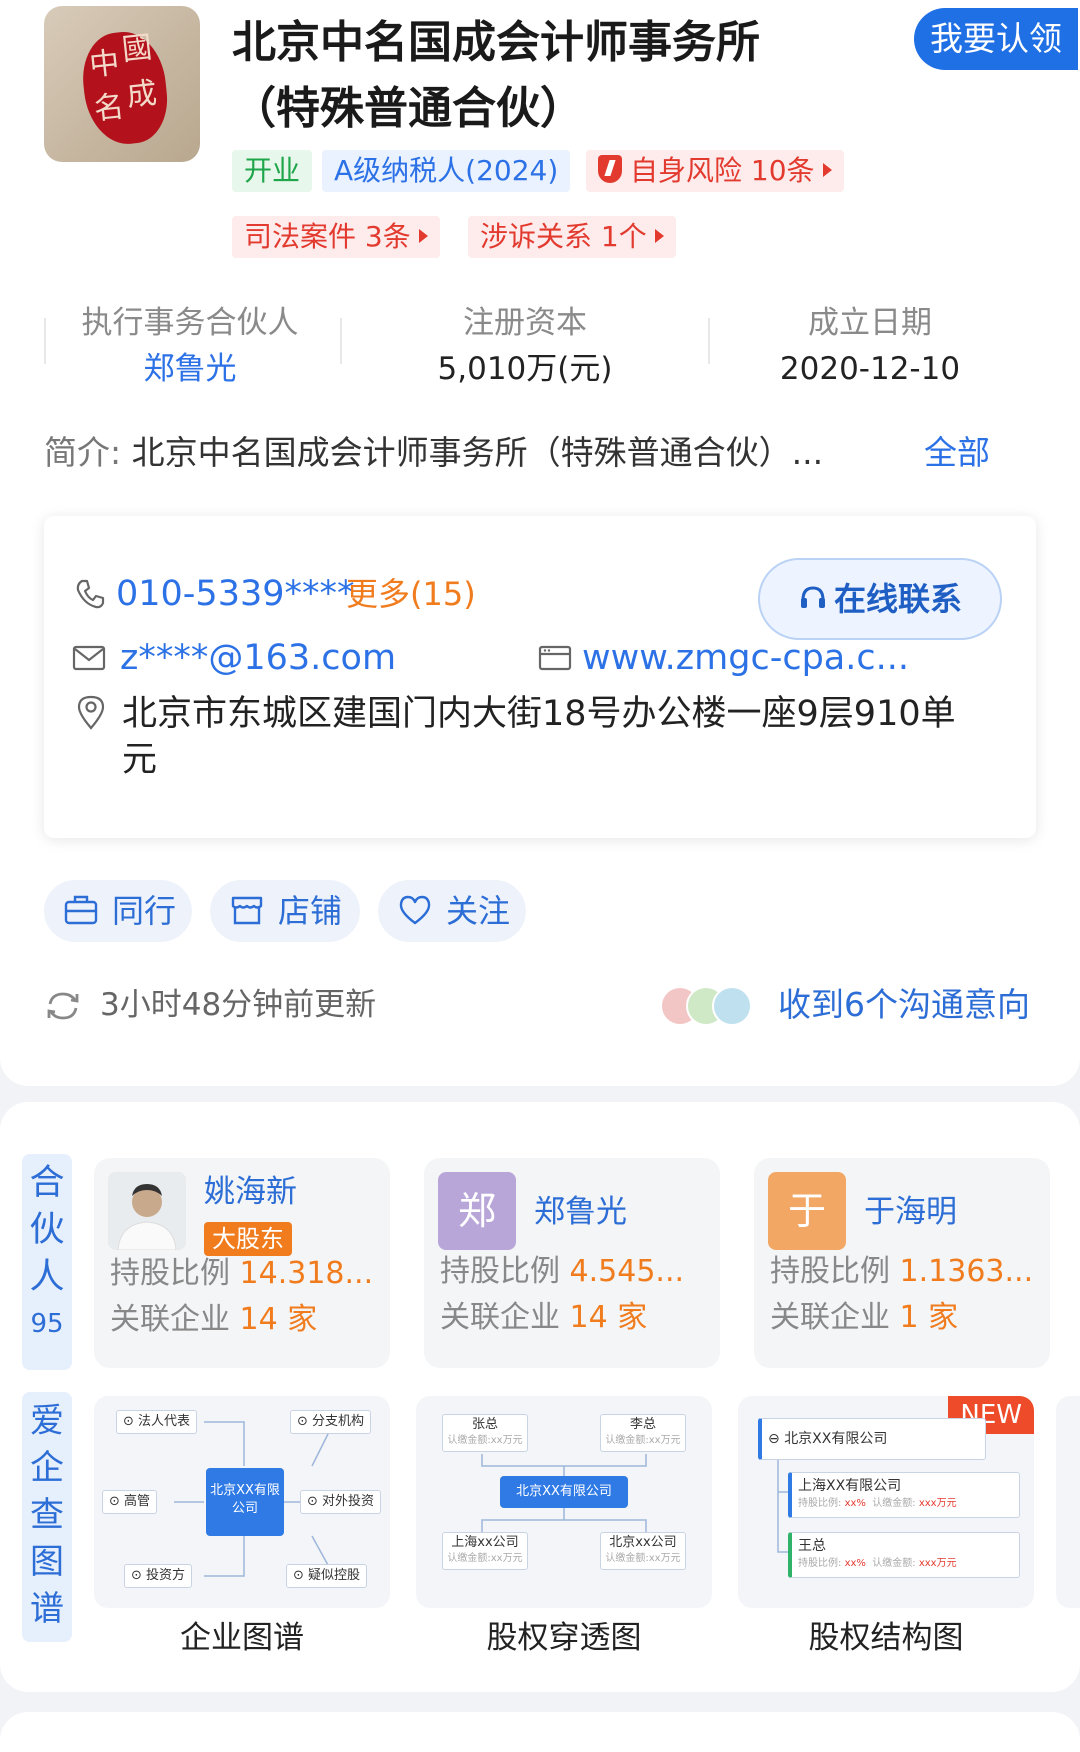  Describe the element at coordinates (643, 1551) in the screenshot. I see `graph-node: 北京xx公司 认缴金额:xx万元` at that location.